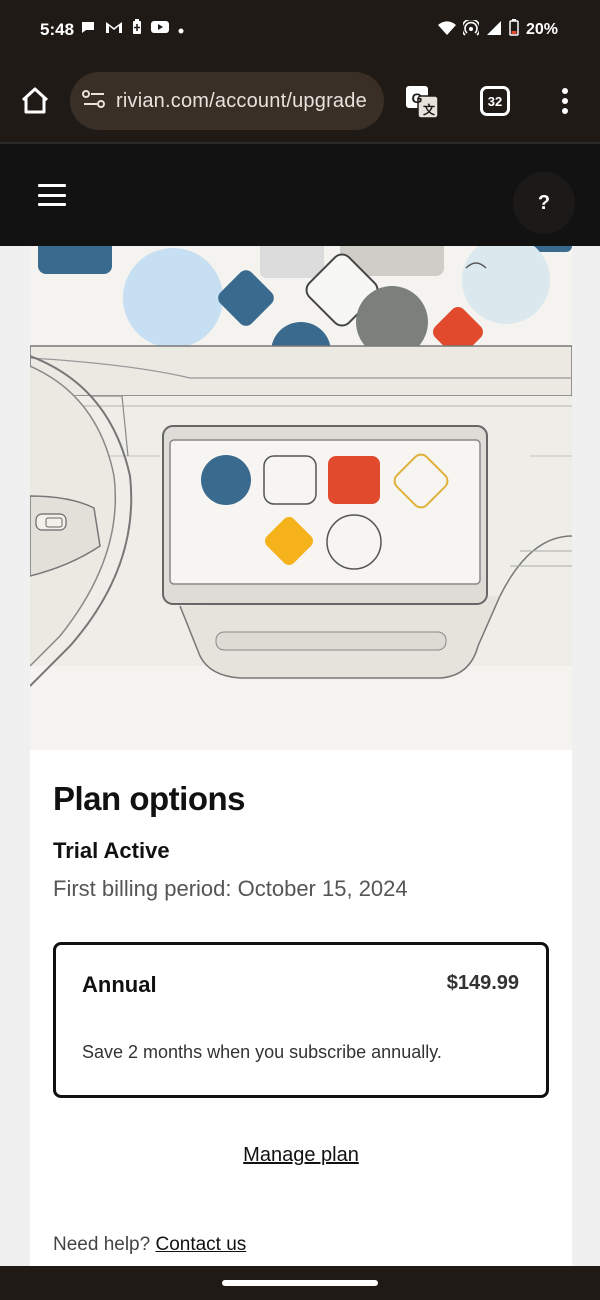  What do you see at coordinates (241, 101) in the screenshot?
I see `url-text: rivian.com/account/upgrade` at bounding box center [241, 101].